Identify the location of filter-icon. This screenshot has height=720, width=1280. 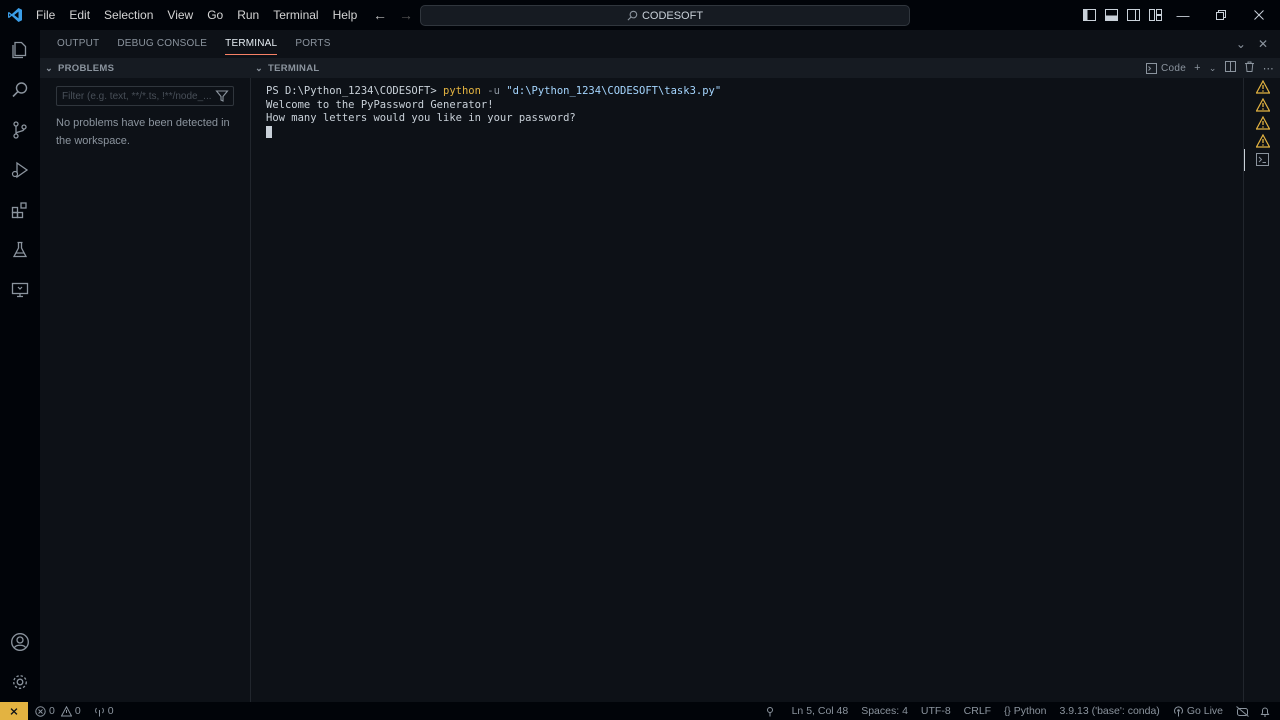
(222, 96).